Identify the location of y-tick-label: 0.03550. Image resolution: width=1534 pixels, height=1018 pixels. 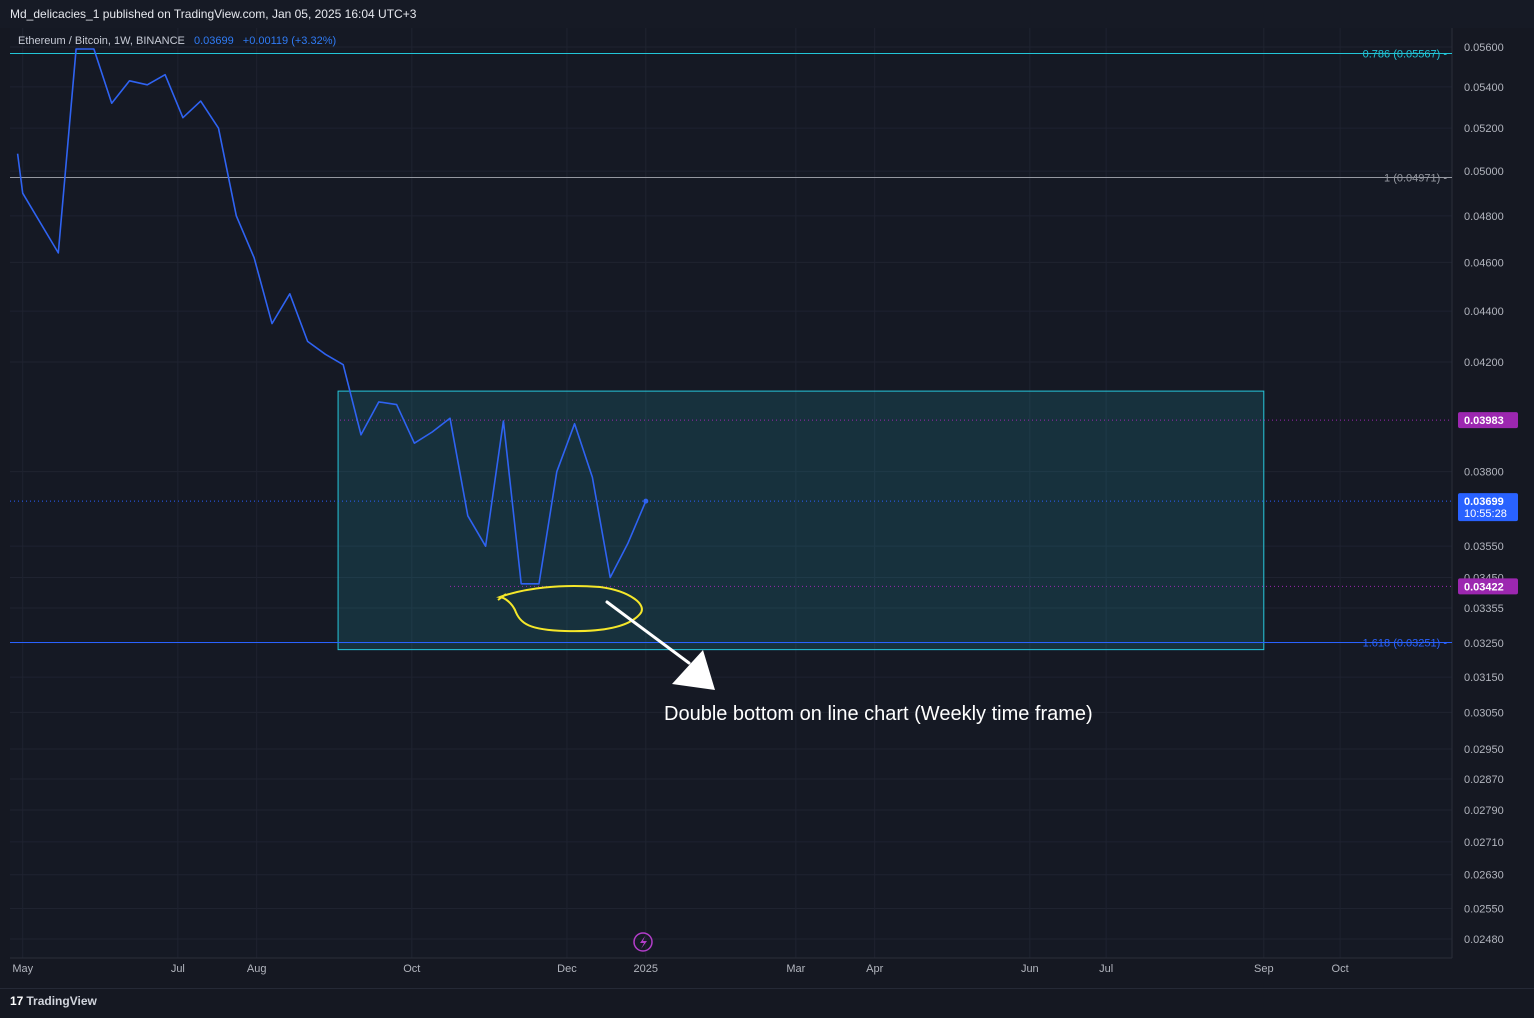
(1484, 547).